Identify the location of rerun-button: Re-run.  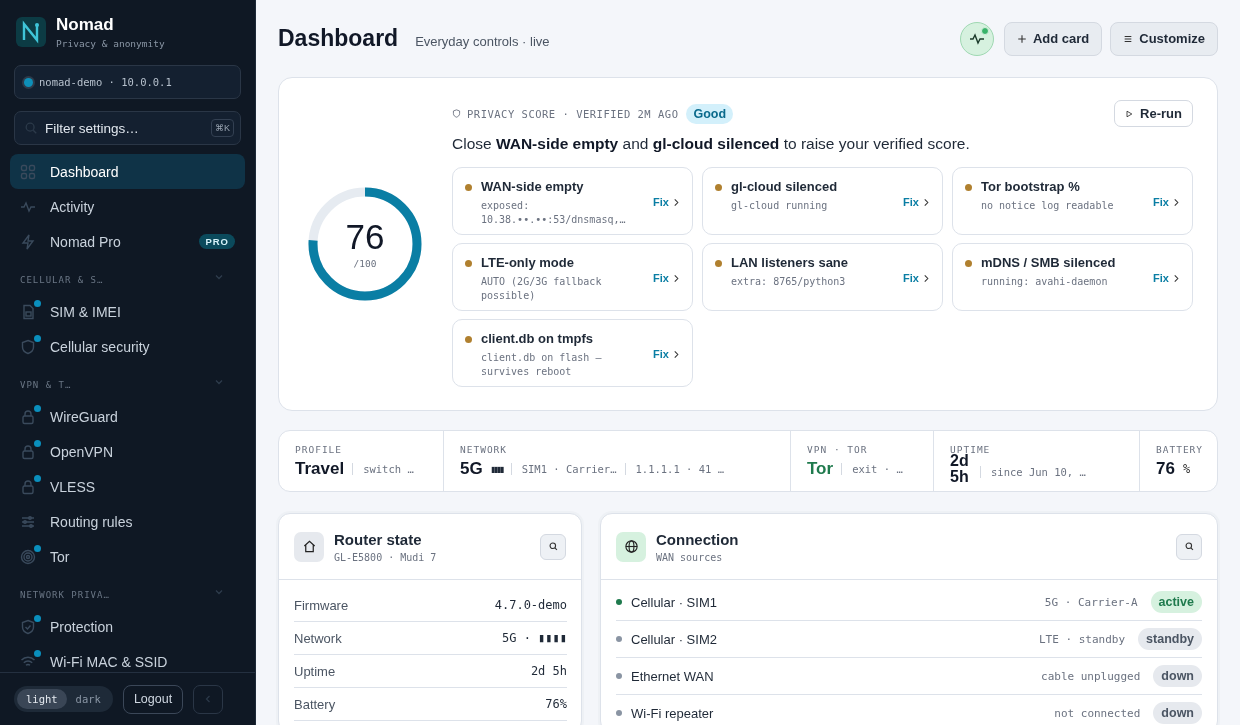
(1153, 113).